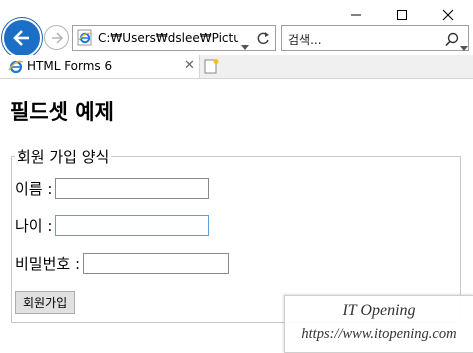 This screenshot has height=353, width=473. Describe the element at coordinates (378, 324) in the screenshot. I see `watermark: IT Opening https://www.itopening.com` at that location.